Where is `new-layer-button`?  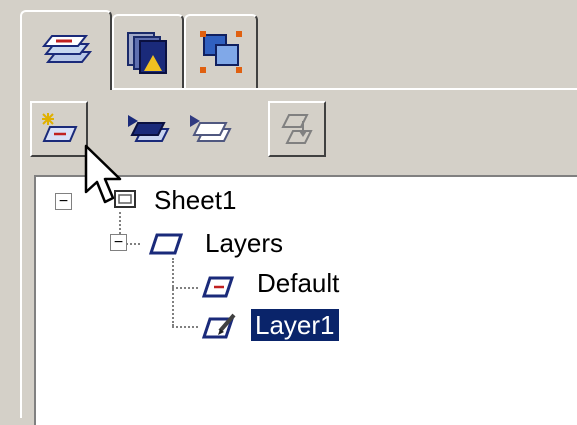
new-layer-button is located at coordinates (59, 129).